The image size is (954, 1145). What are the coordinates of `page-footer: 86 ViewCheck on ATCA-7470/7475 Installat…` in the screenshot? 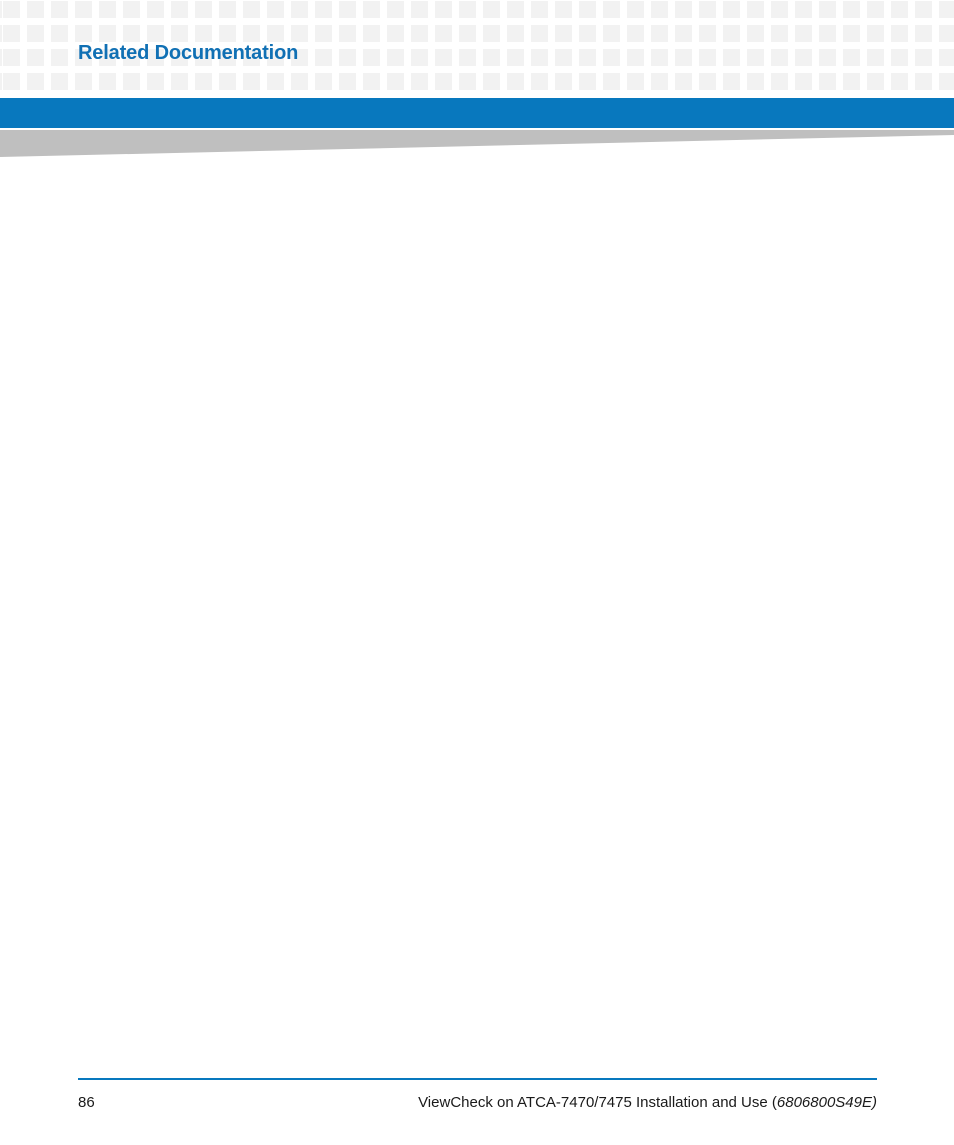 It's located at (477, 1095).